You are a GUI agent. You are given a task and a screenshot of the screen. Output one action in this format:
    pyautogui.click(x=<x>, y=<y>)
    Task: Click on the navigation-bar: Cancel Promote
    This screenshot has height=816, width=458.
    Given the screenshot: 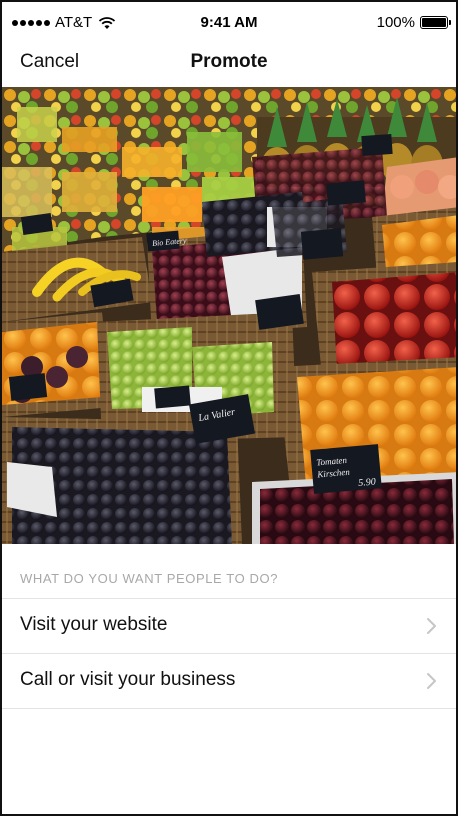 What is the action you would take?
    pyautogui.click(x=229, y=64)
    